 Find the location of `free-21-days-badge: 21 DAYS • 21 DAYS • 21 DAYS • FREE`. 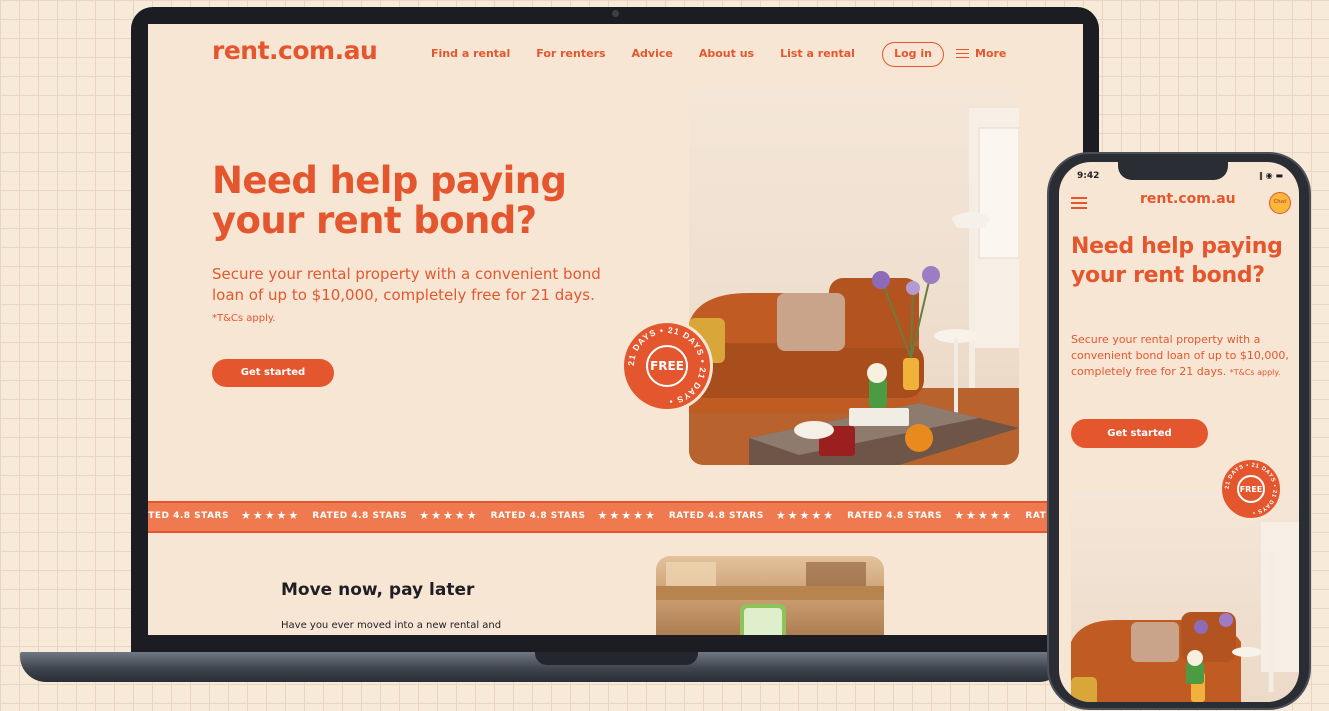

free-21-days-badge: 21 DAYS • 21 DAYS • 21 DAYS • FREE is located at coordinates (667, 366).